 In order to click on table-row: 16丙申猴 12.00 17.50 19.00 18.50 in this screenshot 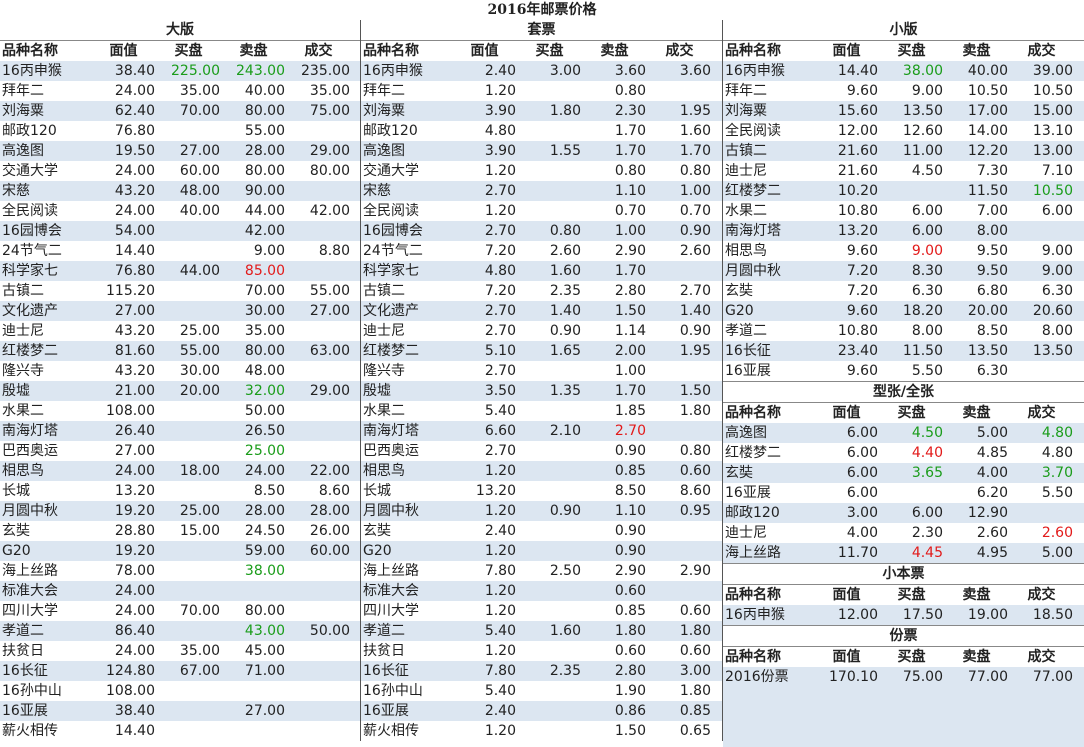, I will do `click(903, 615)`.